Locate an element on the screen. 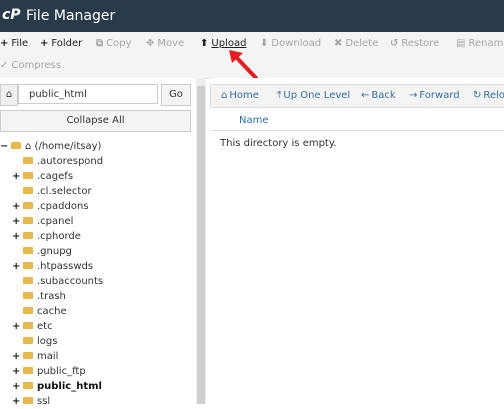 The height and width of the screenshot is (409, 504). arrow-left-icon: ← is located at coordinates (365, 95).